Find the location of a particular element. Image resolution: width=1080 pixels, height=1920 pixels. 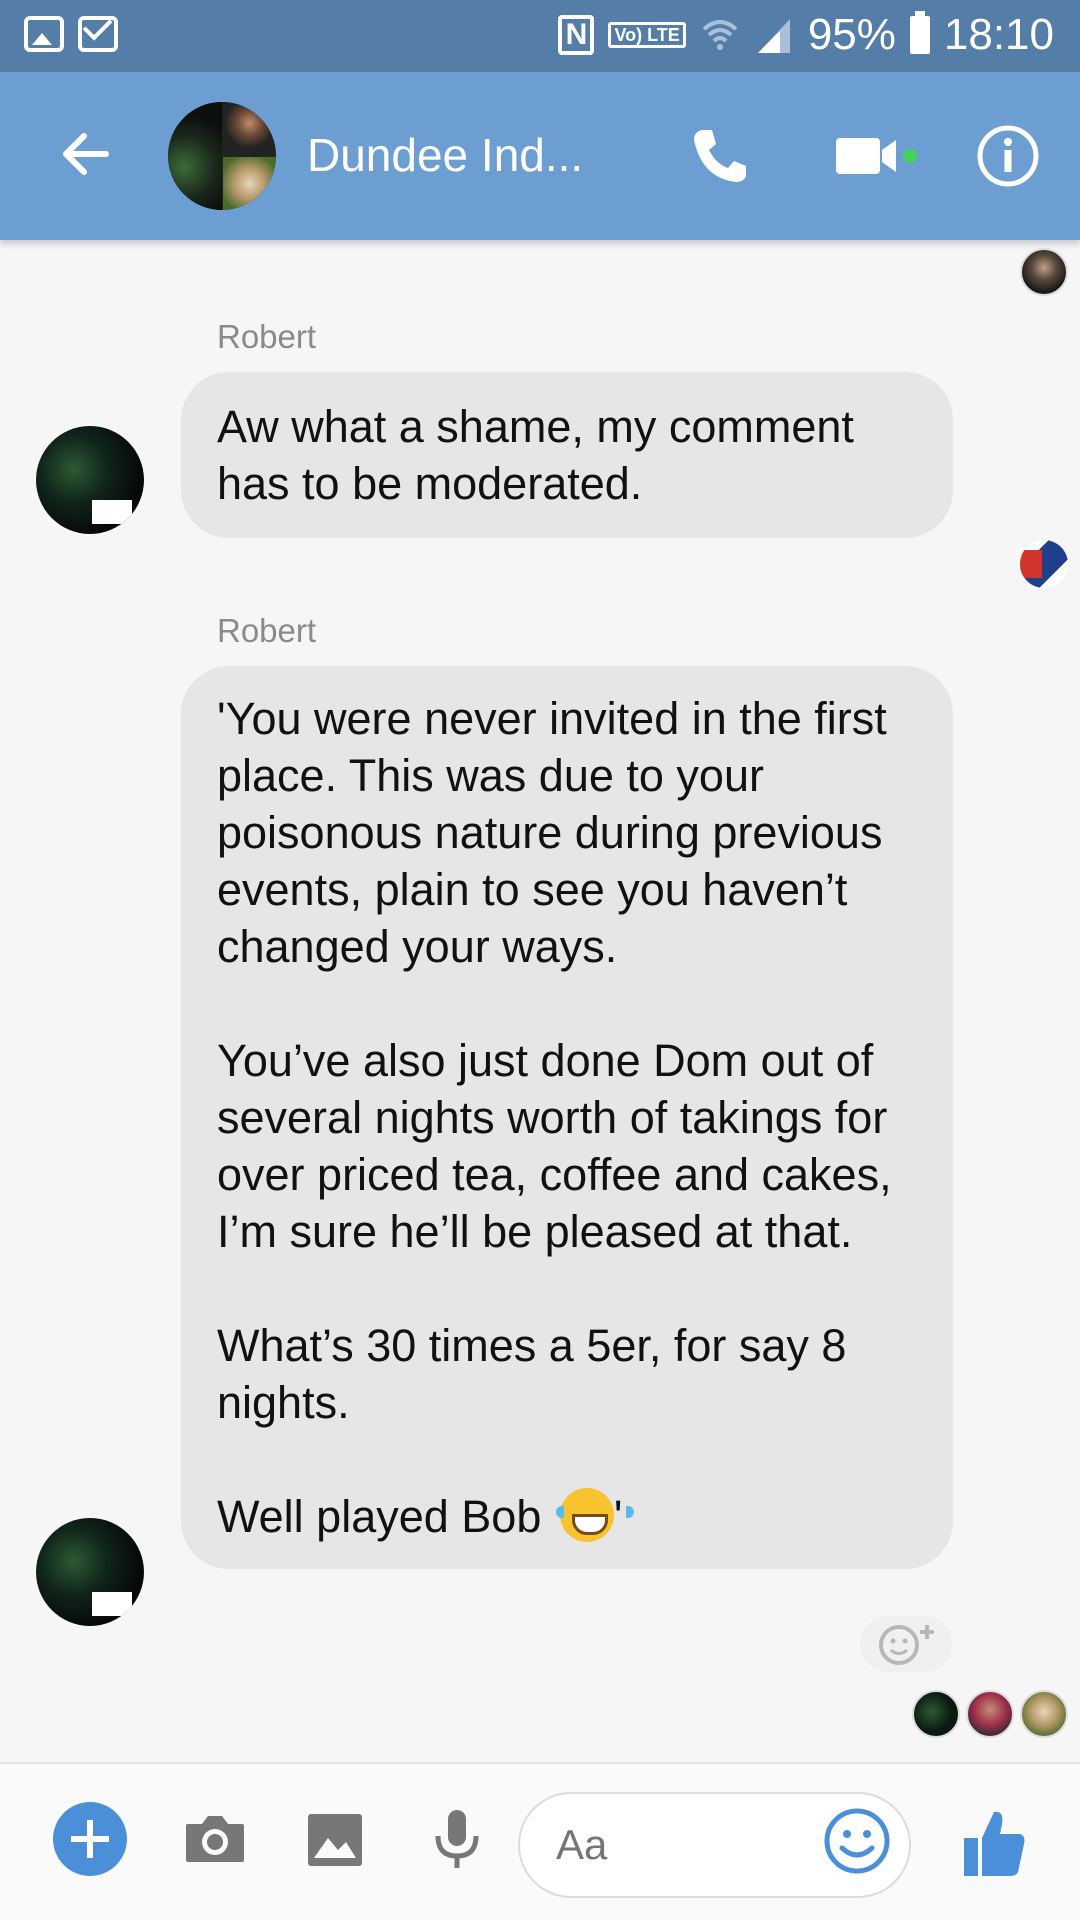

composer-bar is located at coordinates (540, 1841).